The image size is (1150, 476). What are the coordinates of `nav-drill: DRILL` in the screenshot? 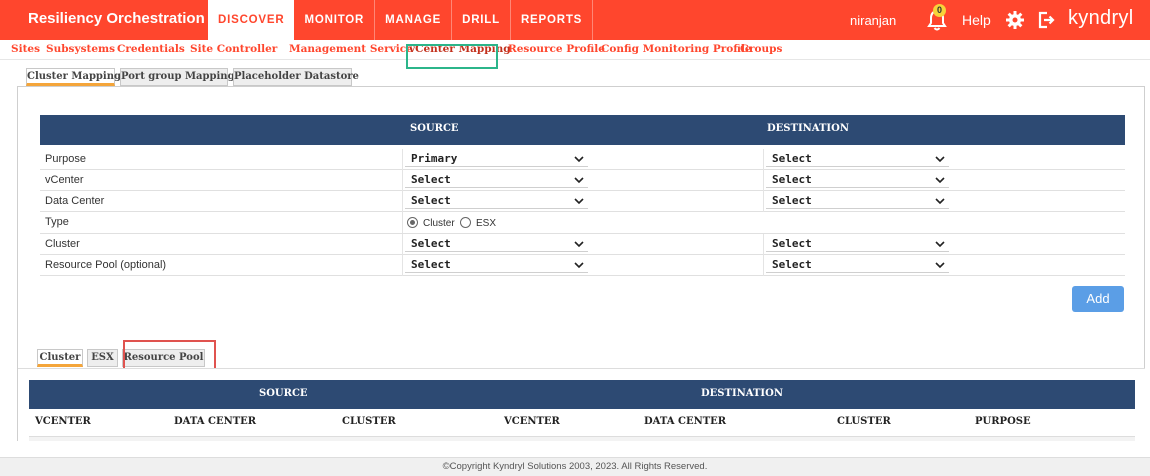 It's located at (481, 20).